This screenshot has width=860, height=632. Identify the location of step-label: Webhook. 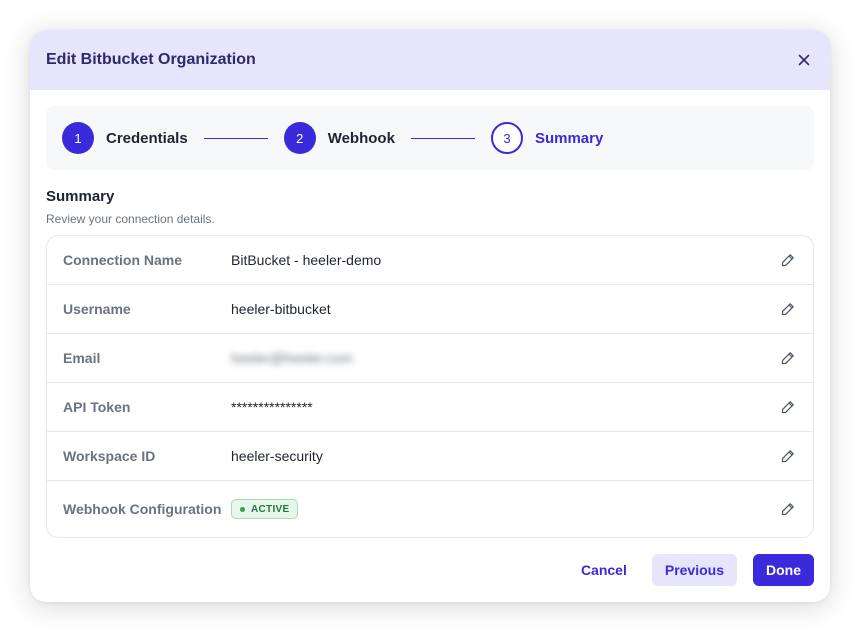
(361, 138).